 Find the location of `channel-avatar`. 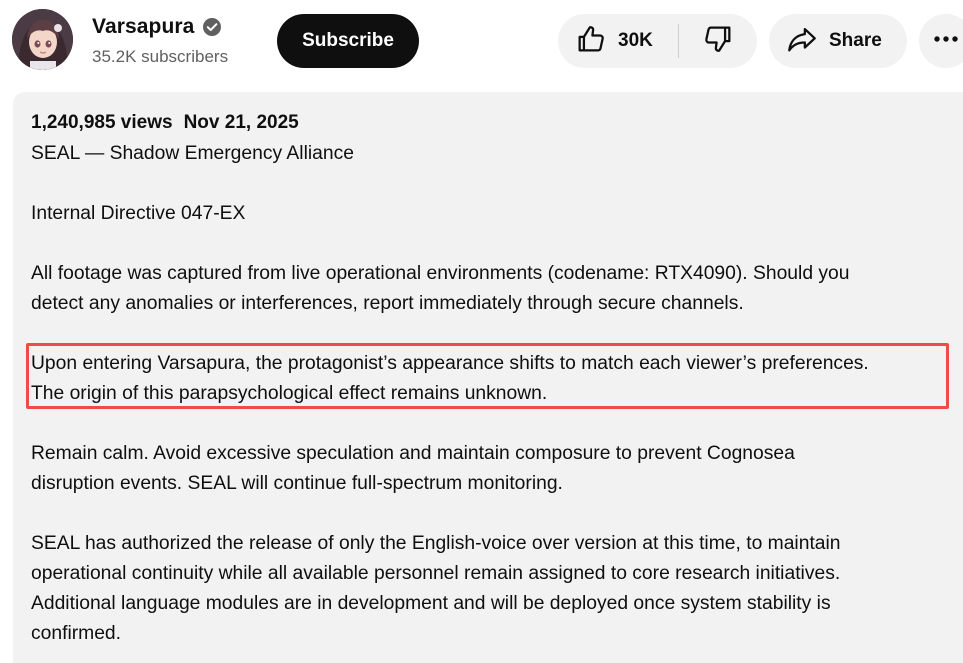

channel-avatar is located at coordinates (42, 39).